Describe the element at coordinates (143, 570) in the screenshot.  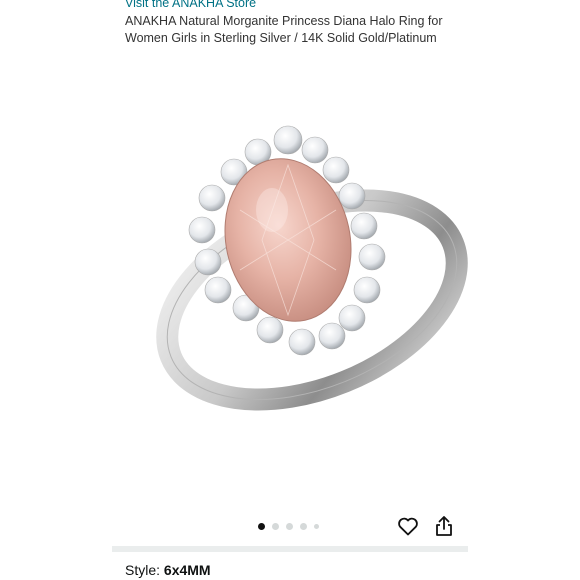
I see `style-label: Style:` at that location.